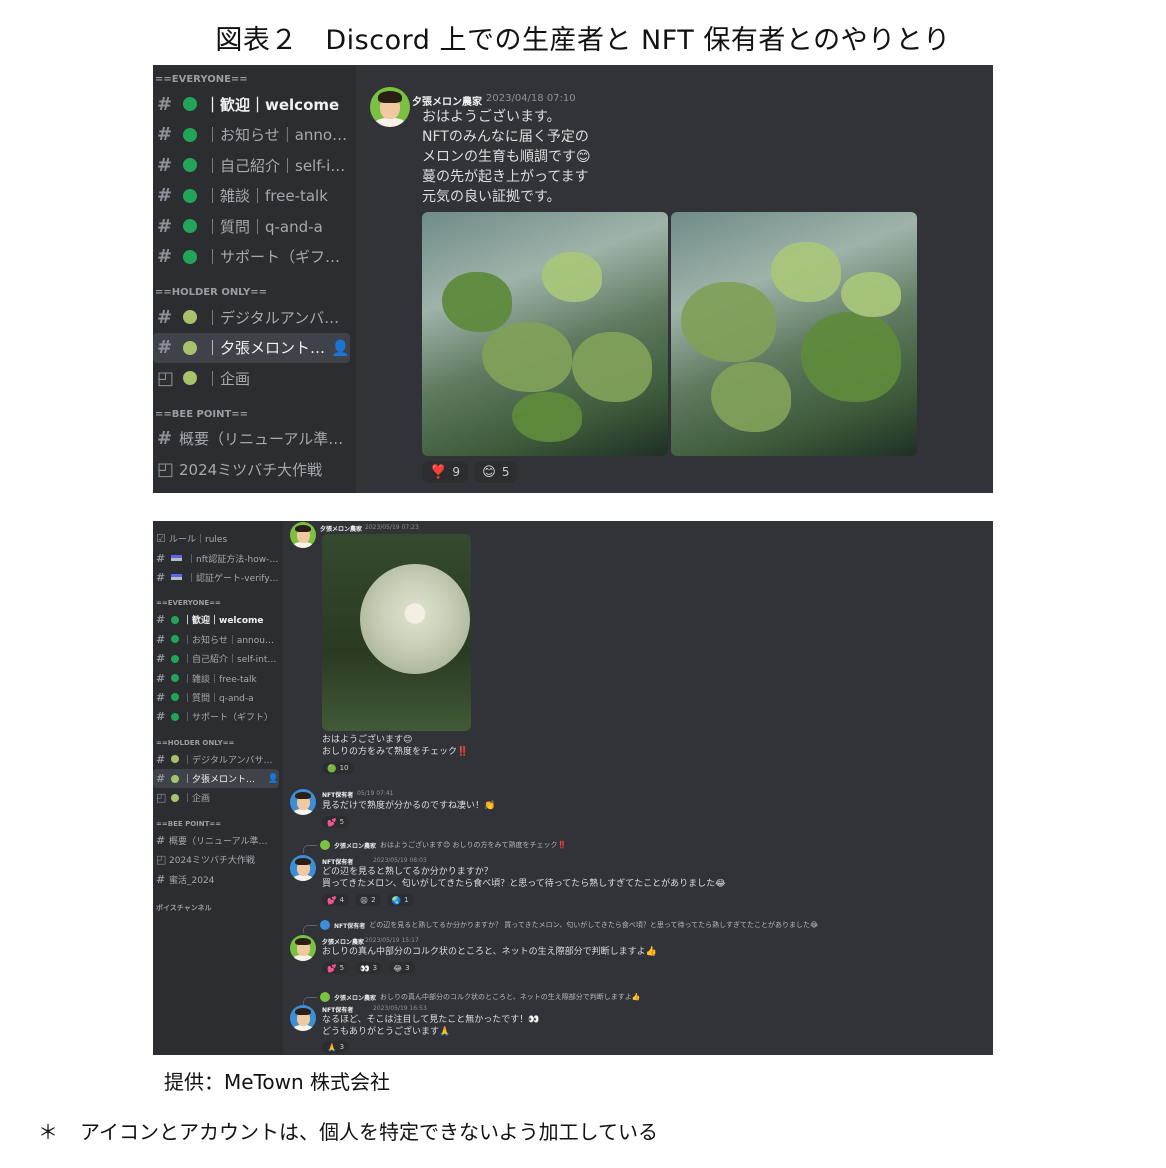  I want to click on reaction-pray: 🙏 3, so click(336, 1047).